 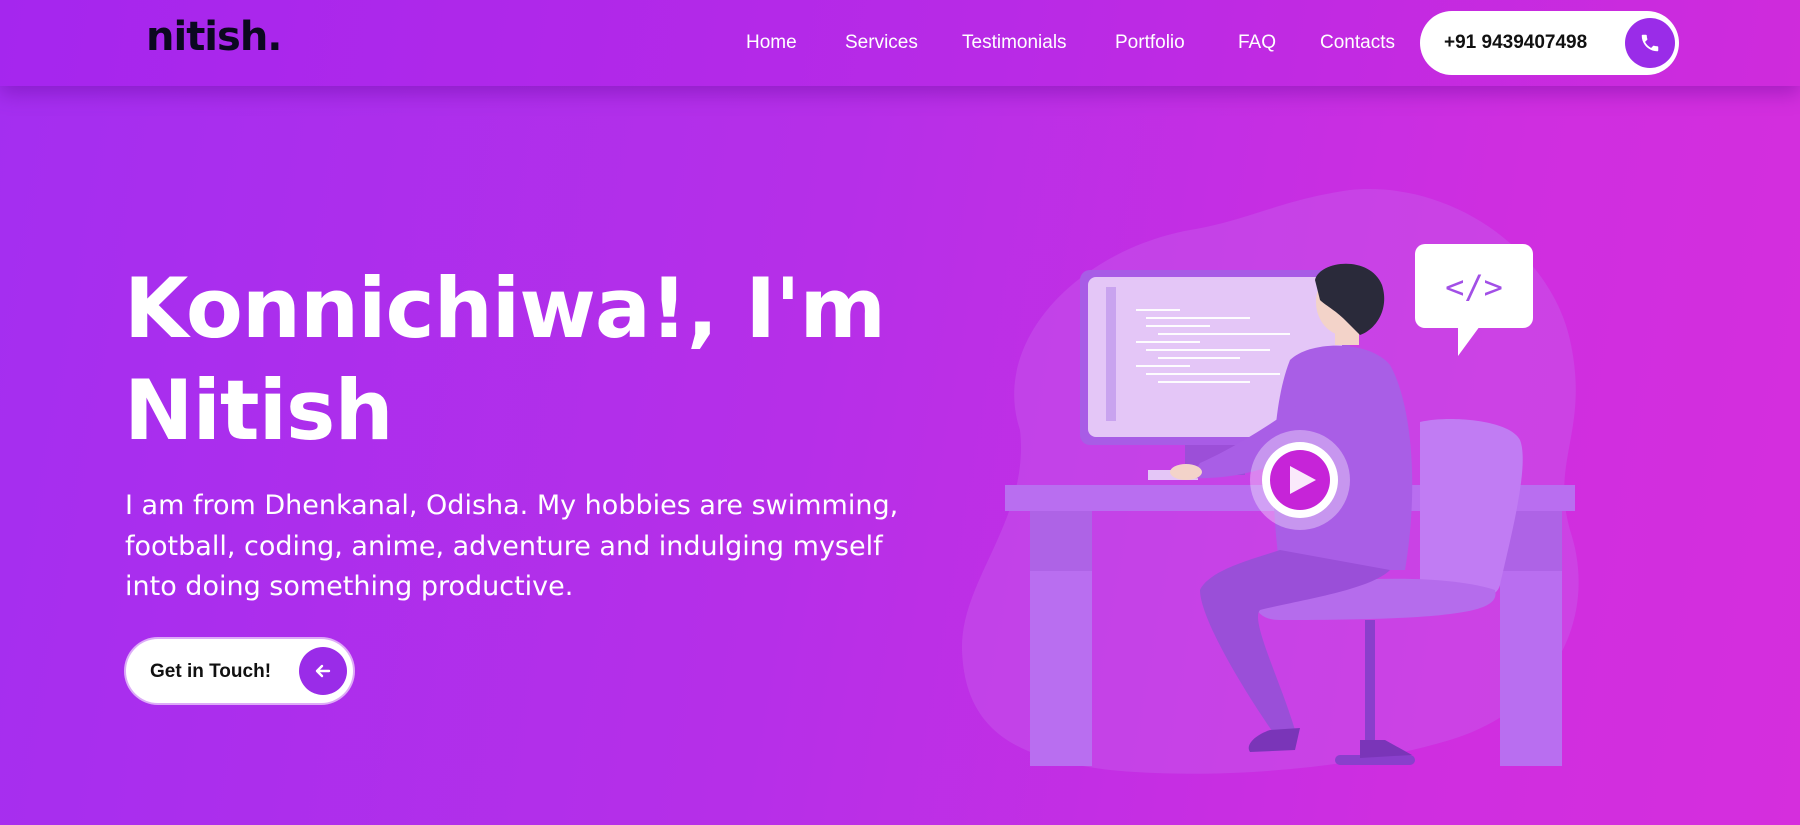 What do you see at coordinates (505, 308) in the screenshot?
I see `hero-title-line1: Konnichiwa!, I'm` at bounding box center [505, 308].